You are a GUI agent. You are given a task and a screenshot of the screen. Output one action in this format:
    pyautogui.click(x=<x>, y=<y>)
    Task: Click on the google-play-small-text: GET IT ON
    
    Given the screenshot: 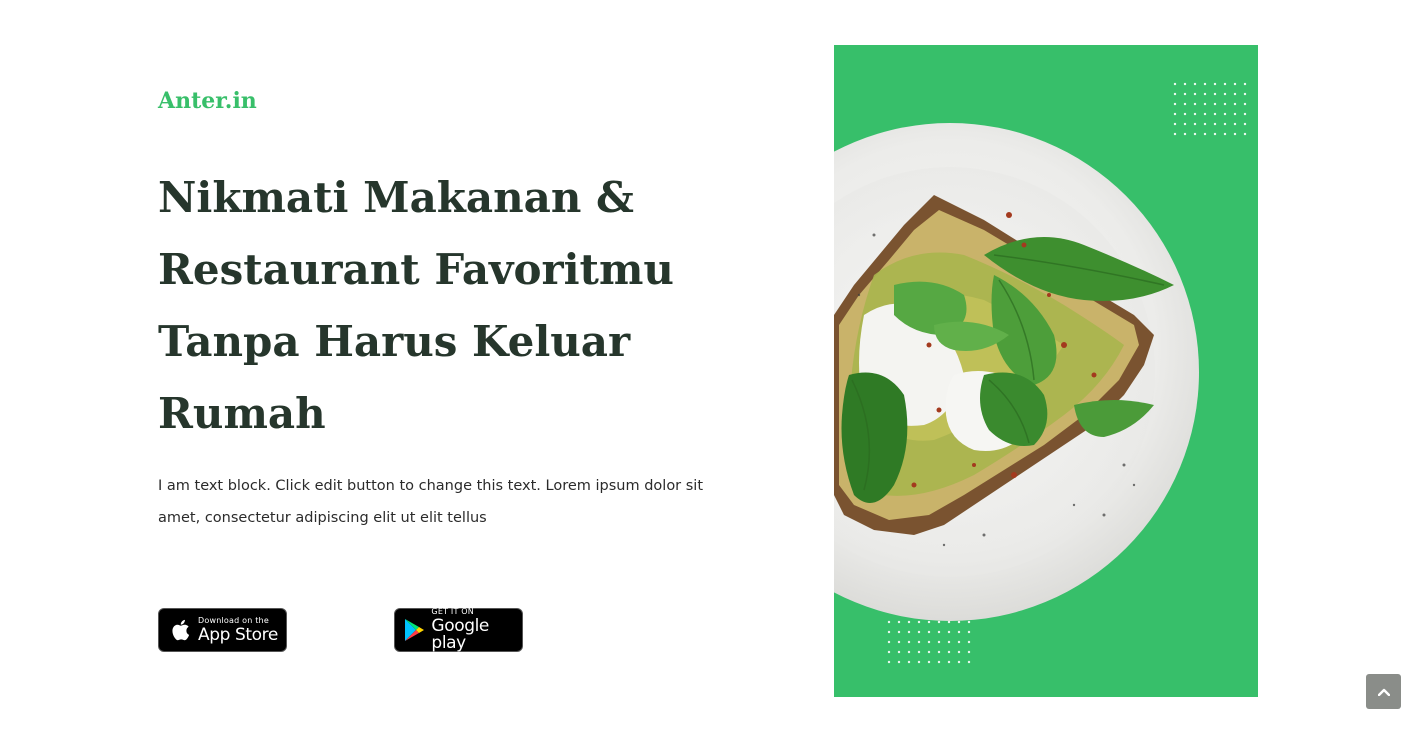 What is the action you would take?
    pyautogui.click(x=452, y=611)
    